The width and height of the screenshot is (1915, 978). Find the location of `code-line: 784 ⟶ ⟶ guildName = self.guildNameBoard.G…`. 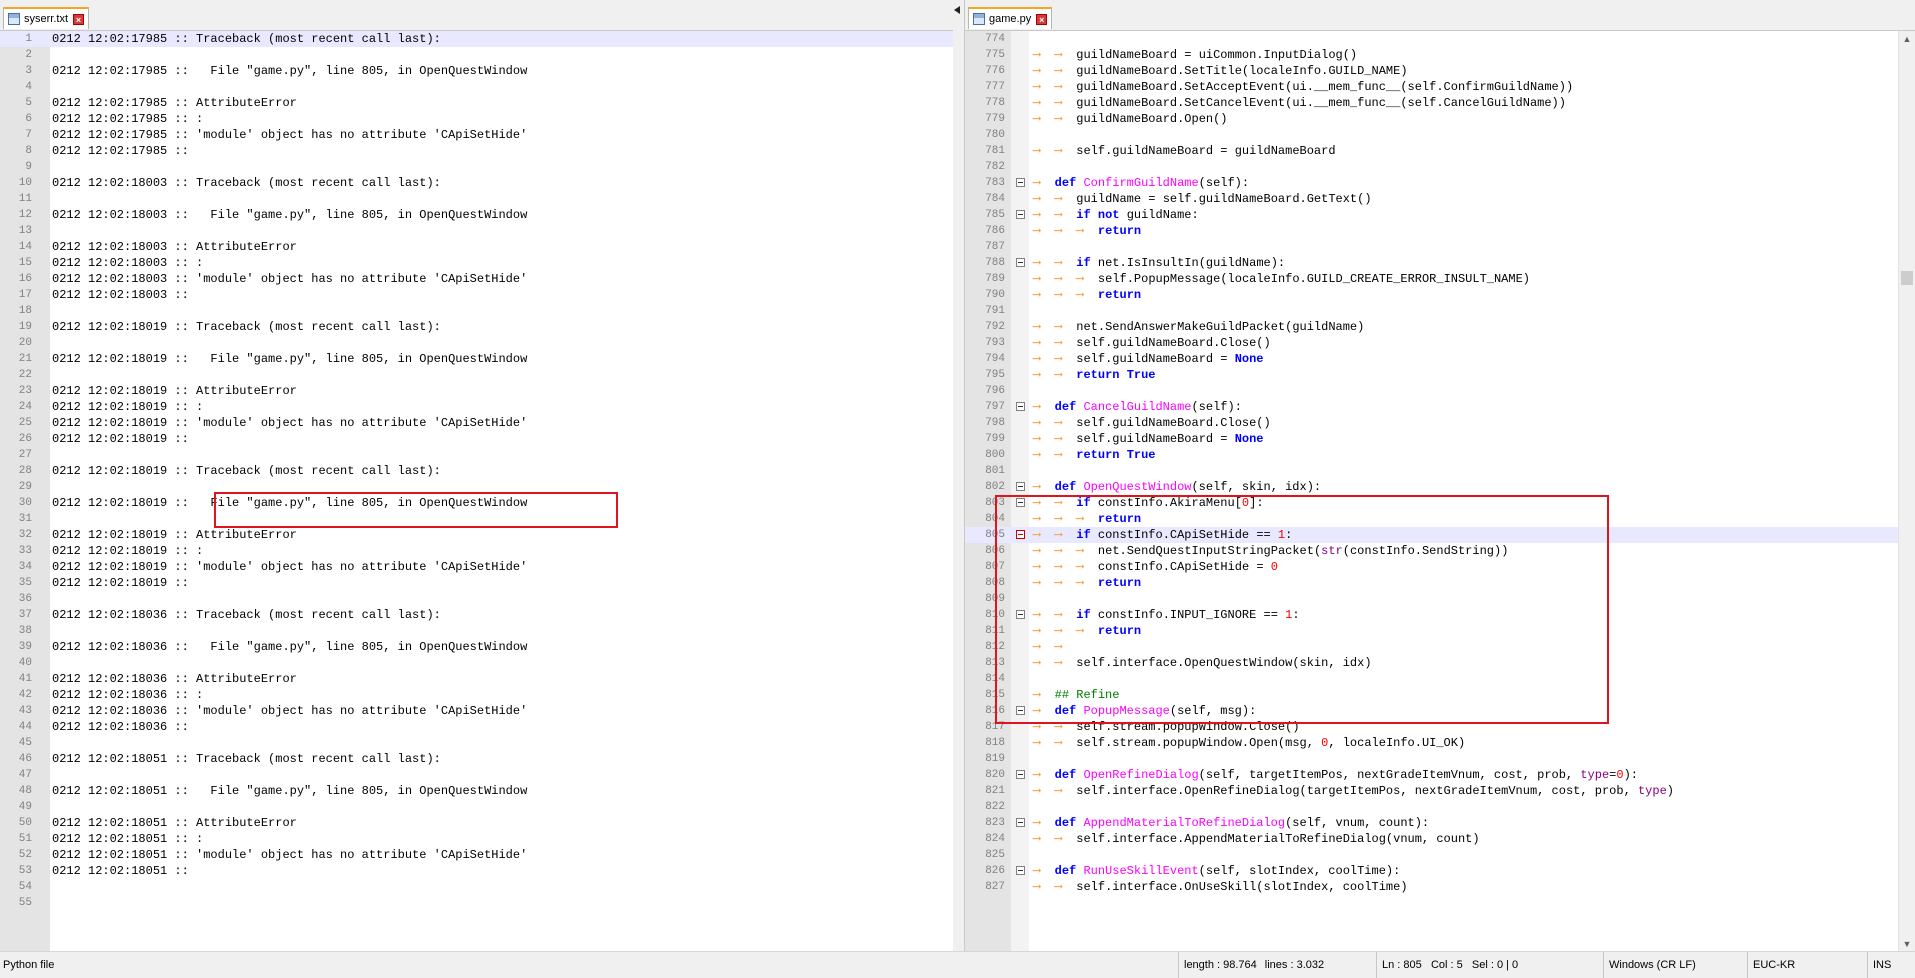

code-line: 784 ⟶ ⟶ guildName = self.guildNameBoard.G… is located at coordinates (1432, 199).